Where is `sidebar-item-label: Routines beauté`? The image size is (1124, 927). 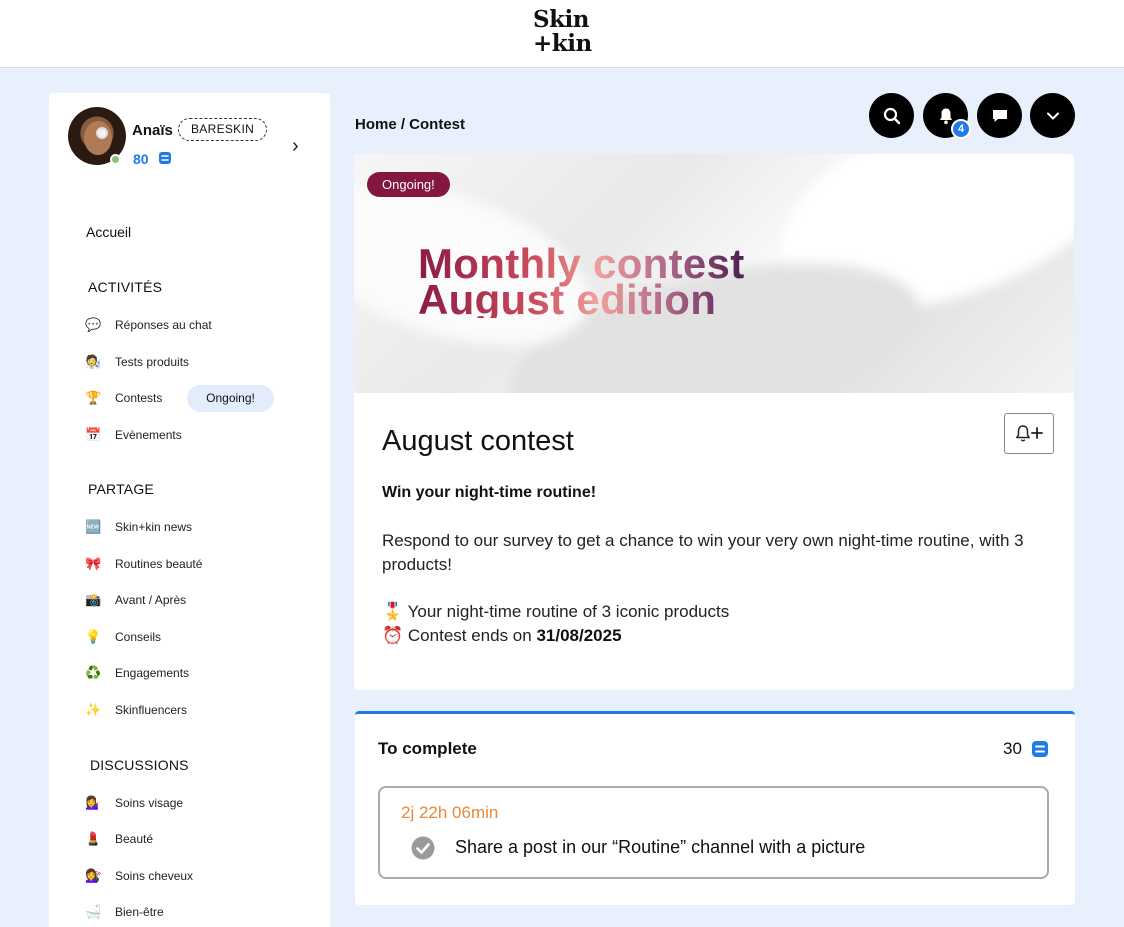 sidebar-item-label: Routines beauté is located at coordinates (159, 564).